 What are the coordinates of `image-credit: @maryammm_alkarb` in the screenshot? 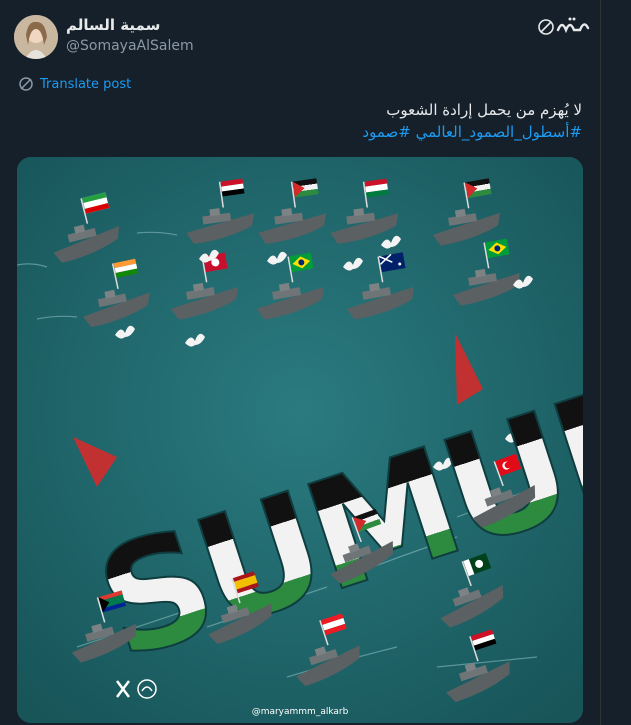 It's located at (300, 712).